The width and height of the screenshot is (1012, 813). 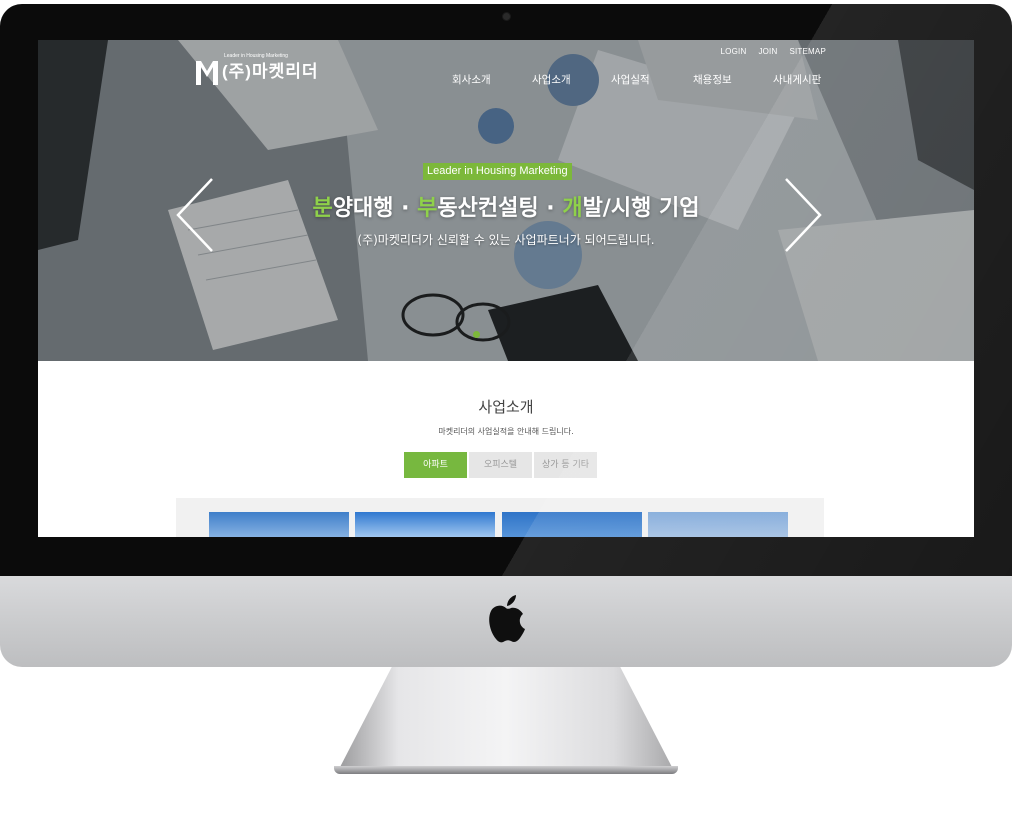 What do you see at coordinates (322, 208) in the screenshot?
I see `hero-title-part: 분` at bounding box center [322, 208].